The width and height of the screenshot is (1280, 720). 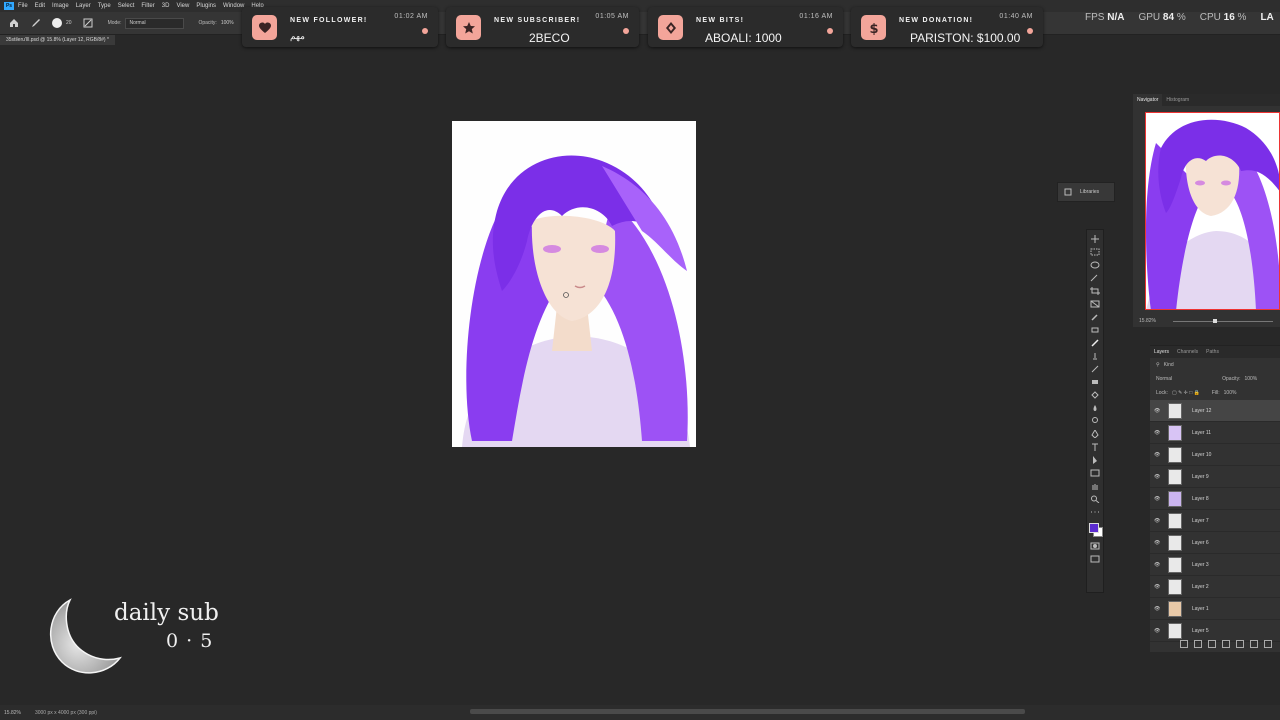 What do you see at coordinates (1177, 100) in the screenshot?
I see `tab-histogram: Histogram` at bounding box center [1177, 100].